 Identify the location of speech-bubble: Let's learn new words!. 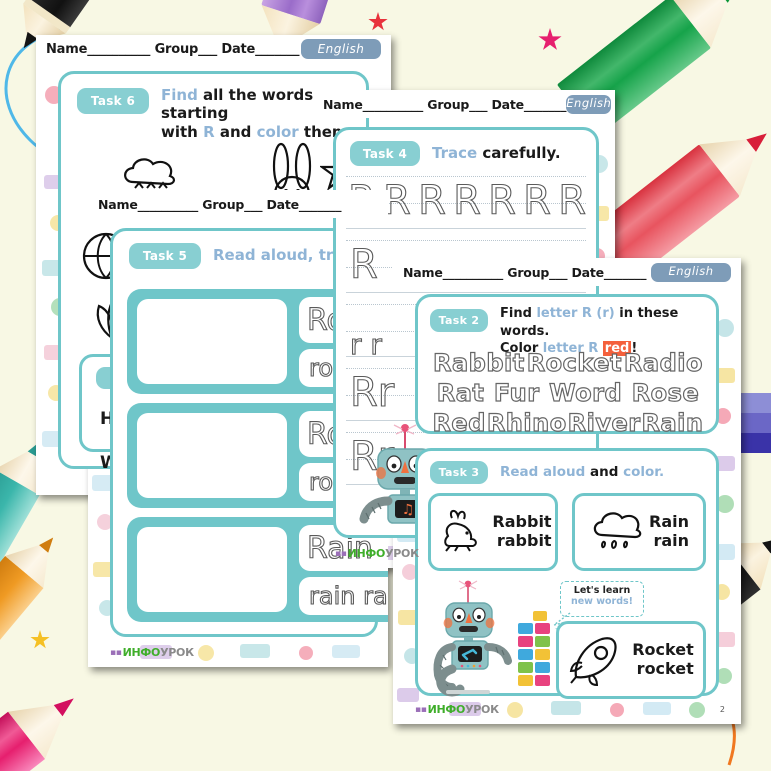
(602, 599).